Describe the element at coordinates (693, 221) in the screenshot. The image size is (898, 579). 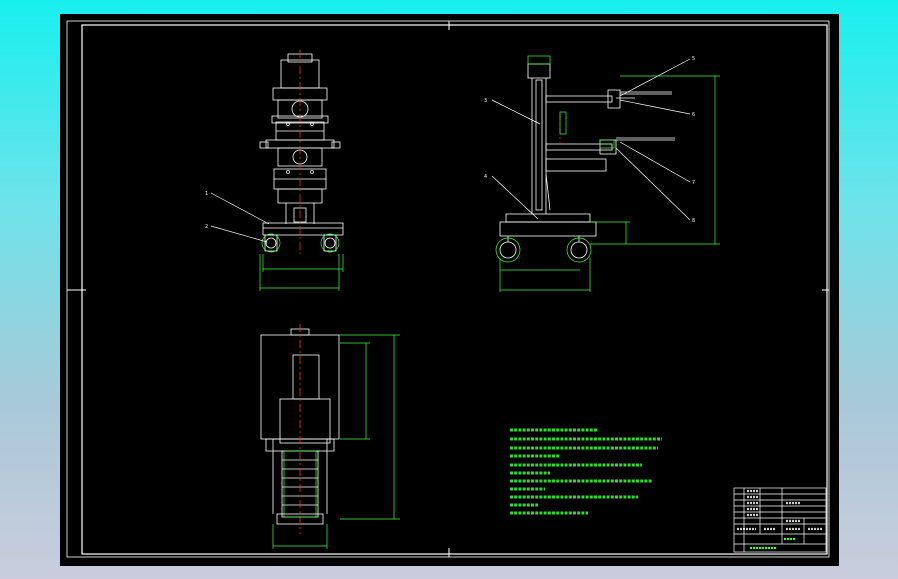
I see `balloon-8: 8` at that location.